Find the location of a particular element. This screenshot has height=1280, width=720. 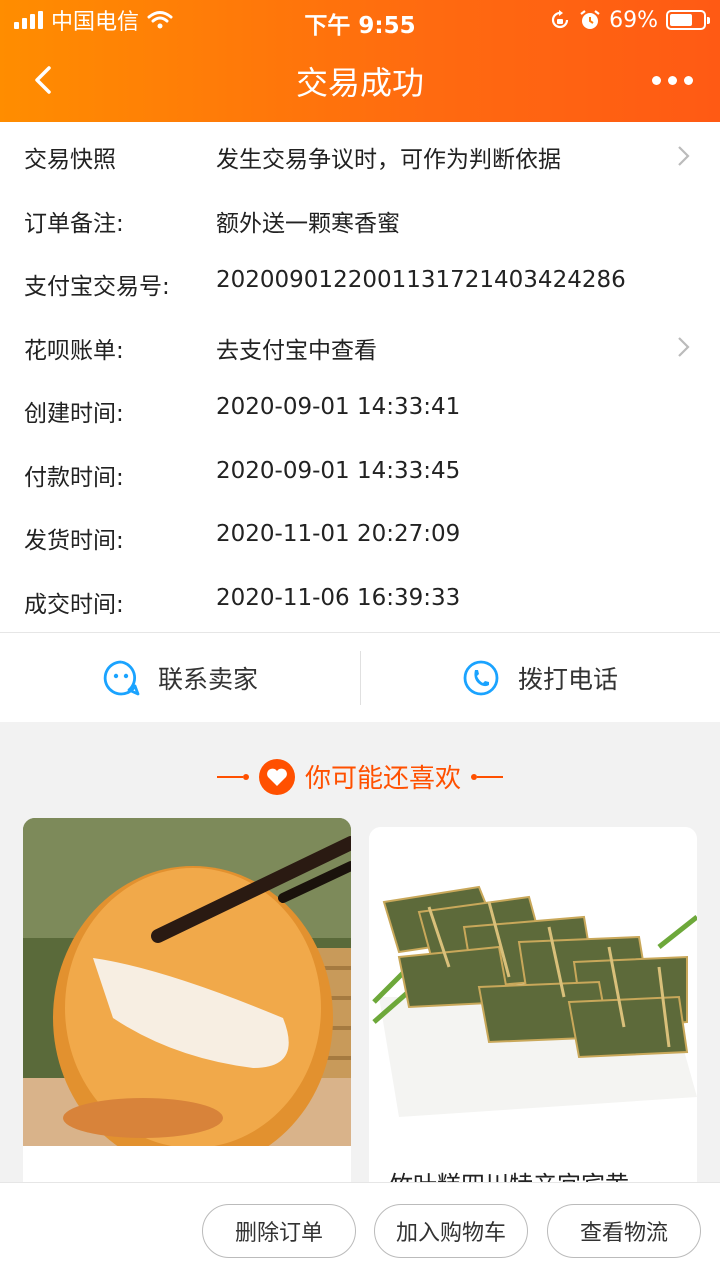

battery-percent: 69% is located at coordinates (633, 20).